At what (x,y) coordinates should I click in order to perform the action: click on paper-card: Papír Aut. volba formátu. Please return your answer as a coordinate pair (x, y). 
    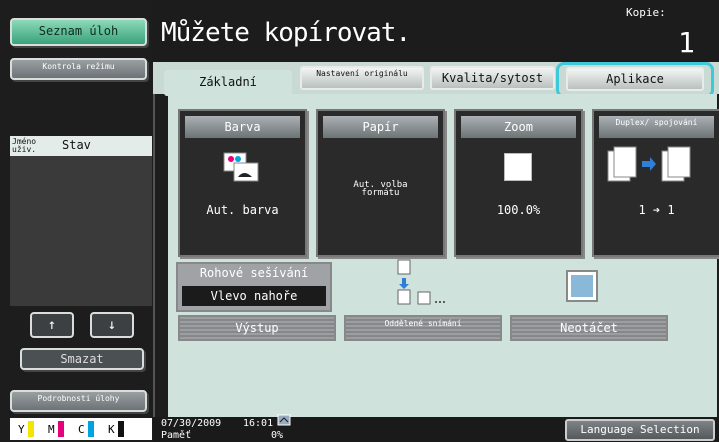
    Looking at the image, I should click on (380, 183).